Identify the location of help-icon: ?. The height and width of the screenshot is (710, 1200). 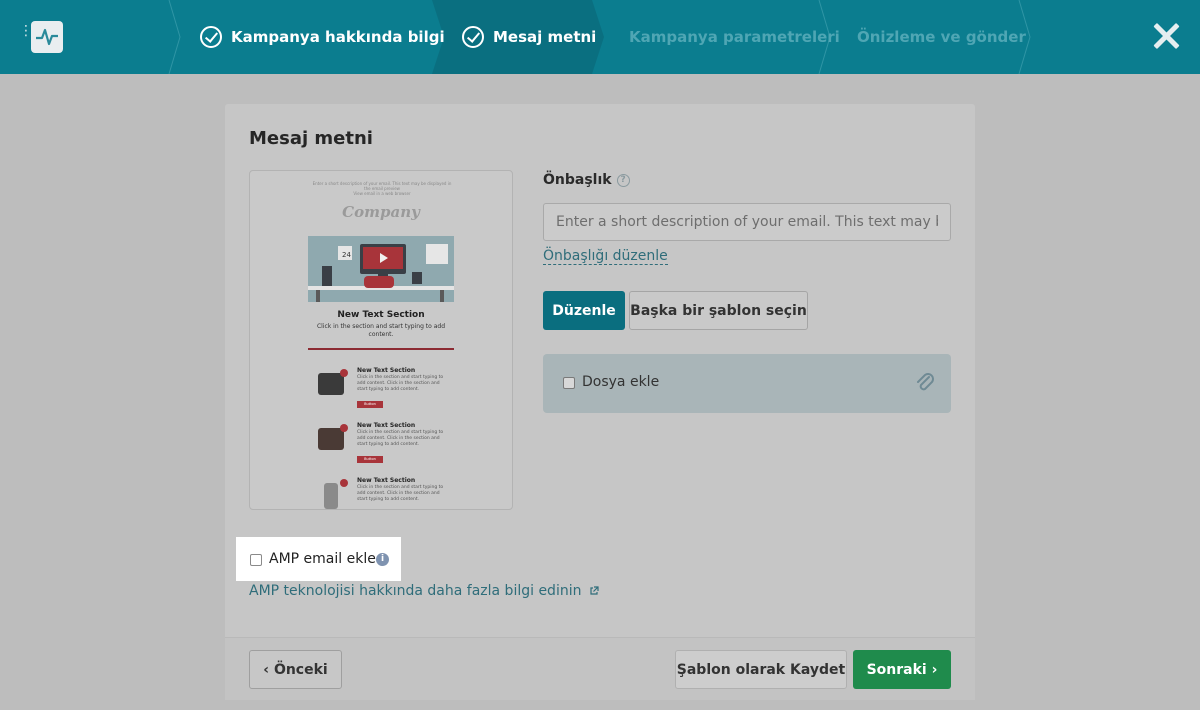
(623, 180).